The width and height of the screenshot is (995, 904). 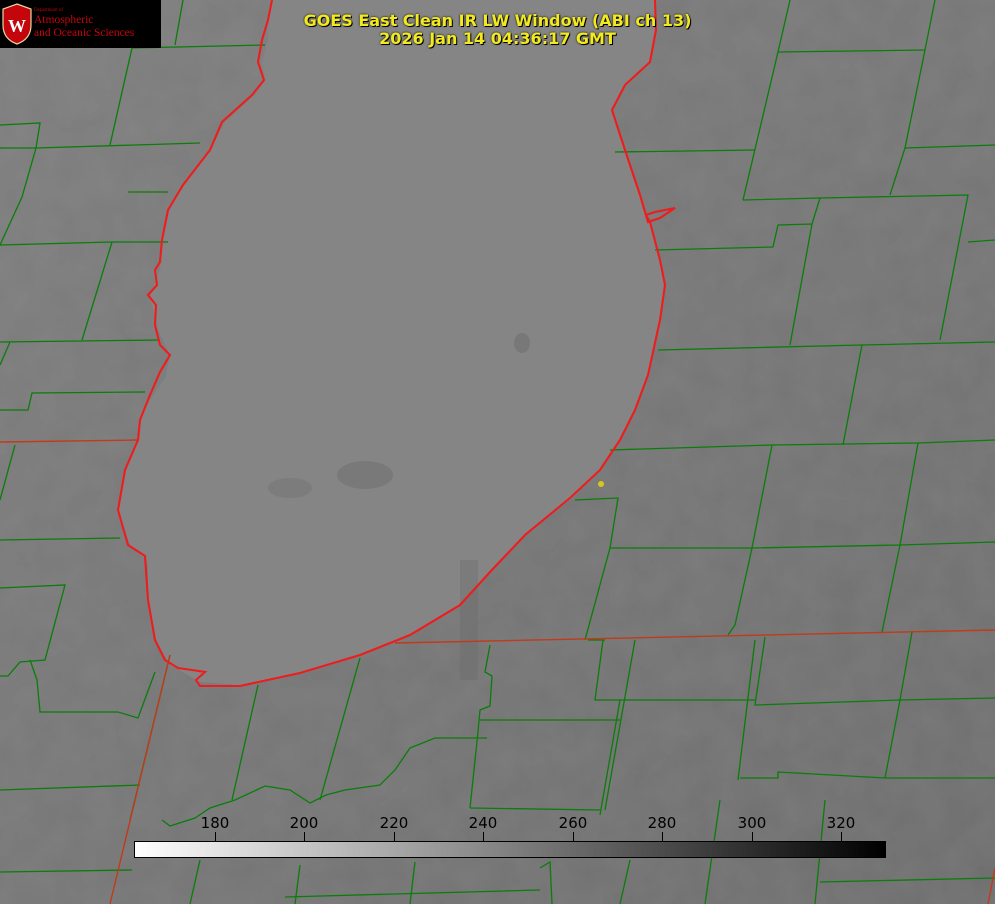 What do you see at coordinates (573, 823) in the screenshot?
I see `colorbar-tick-label: 260` at bounding box center [573, 823].